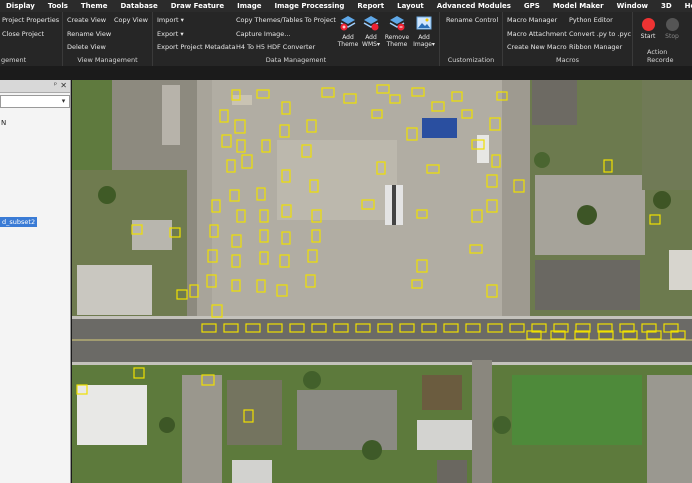 The width and height of the screenshot is (692, 483). I want to click on project-properties-button: Project Properties, so click(30, 20).